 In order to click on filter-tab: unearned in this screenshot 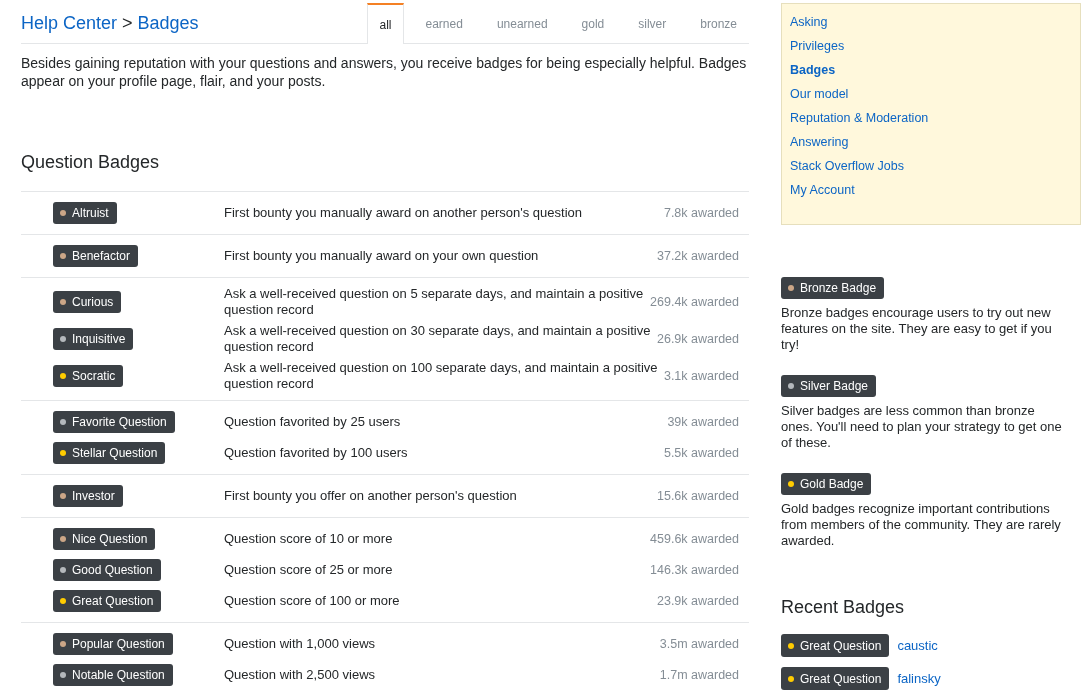, I will do `click(522, 23)`.